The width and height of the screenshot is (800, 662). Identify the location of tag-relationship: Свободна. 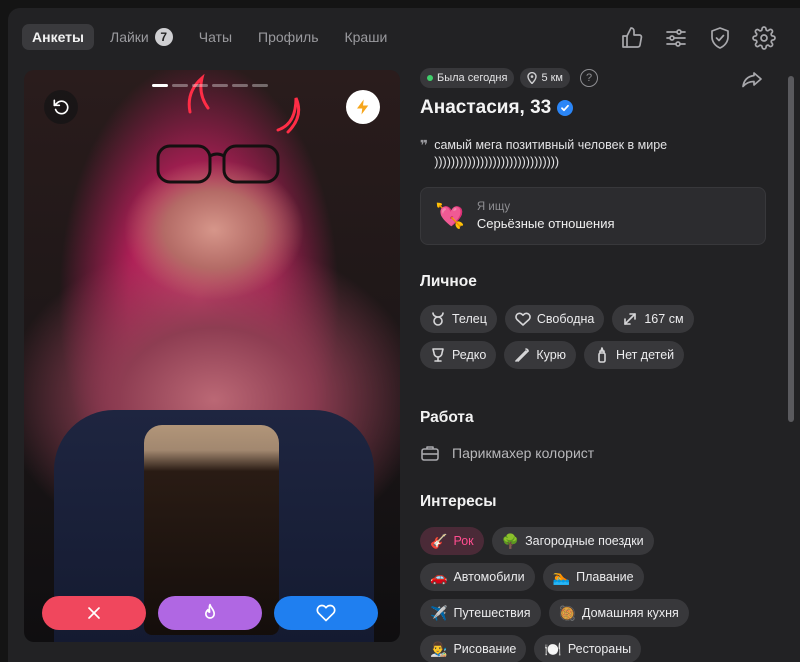
(554, 319).